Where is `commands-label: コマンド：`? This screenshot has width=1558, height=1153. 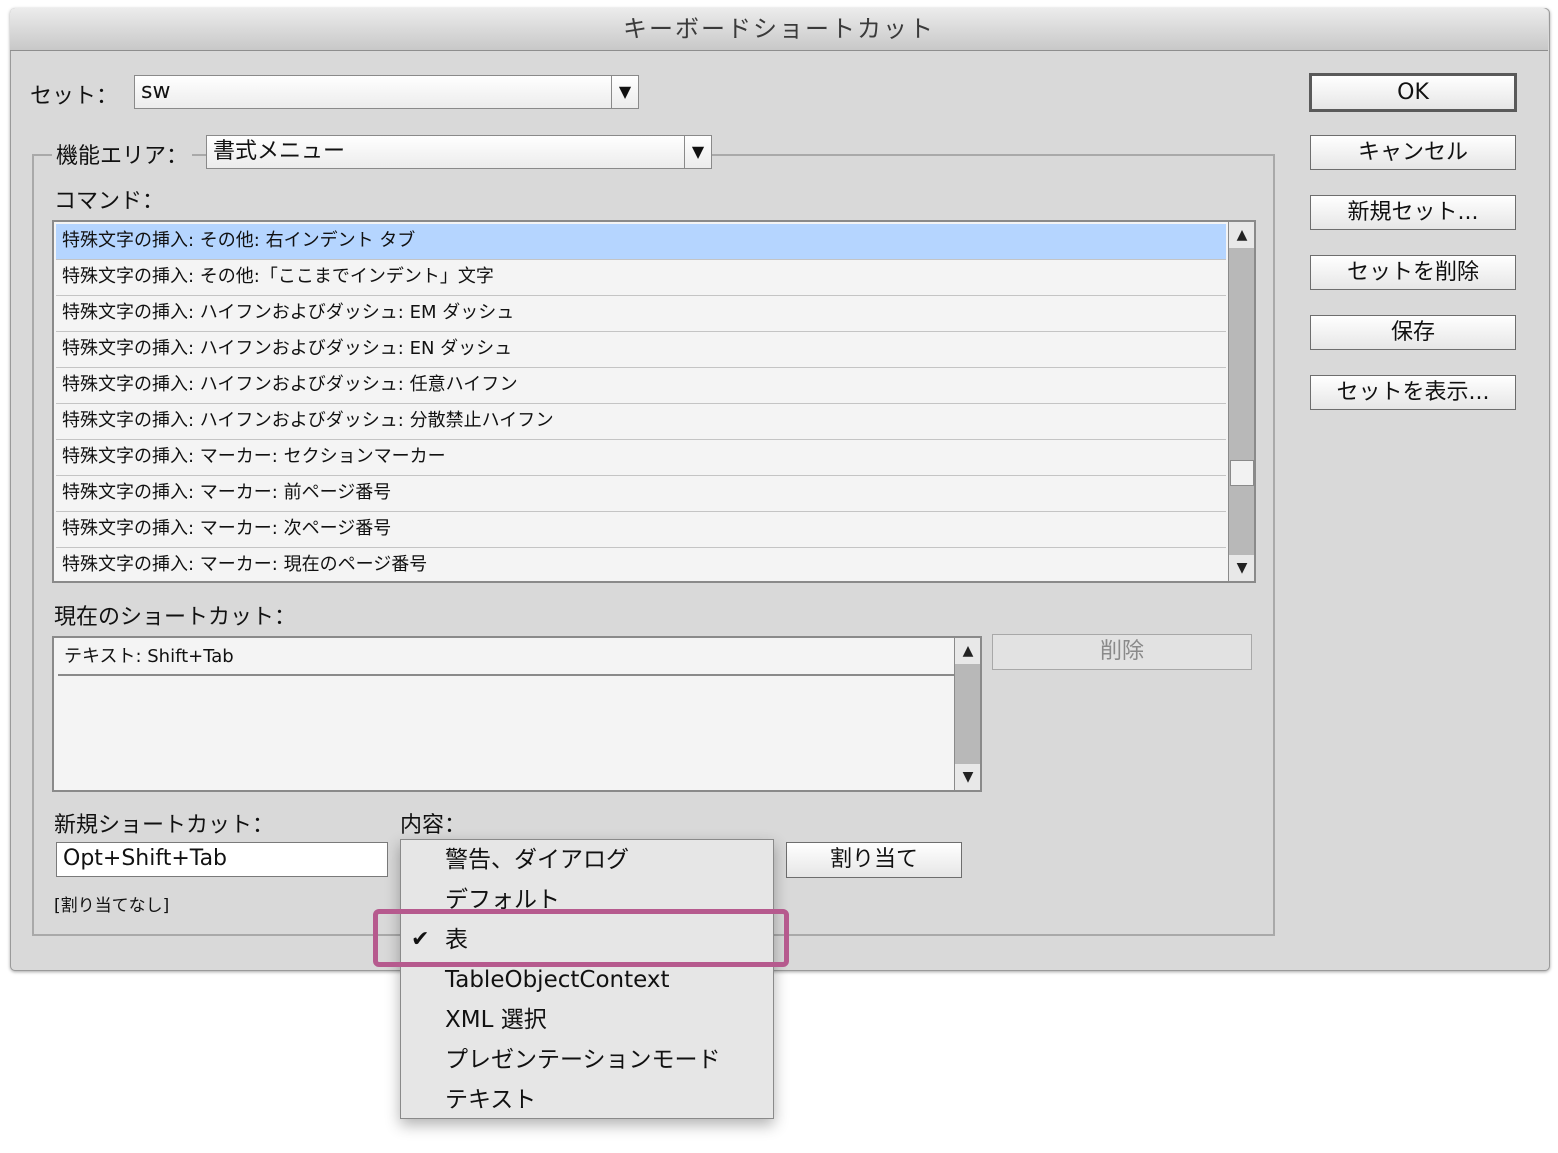 commands-label: コマンド： is located at coordinates (109, 201).